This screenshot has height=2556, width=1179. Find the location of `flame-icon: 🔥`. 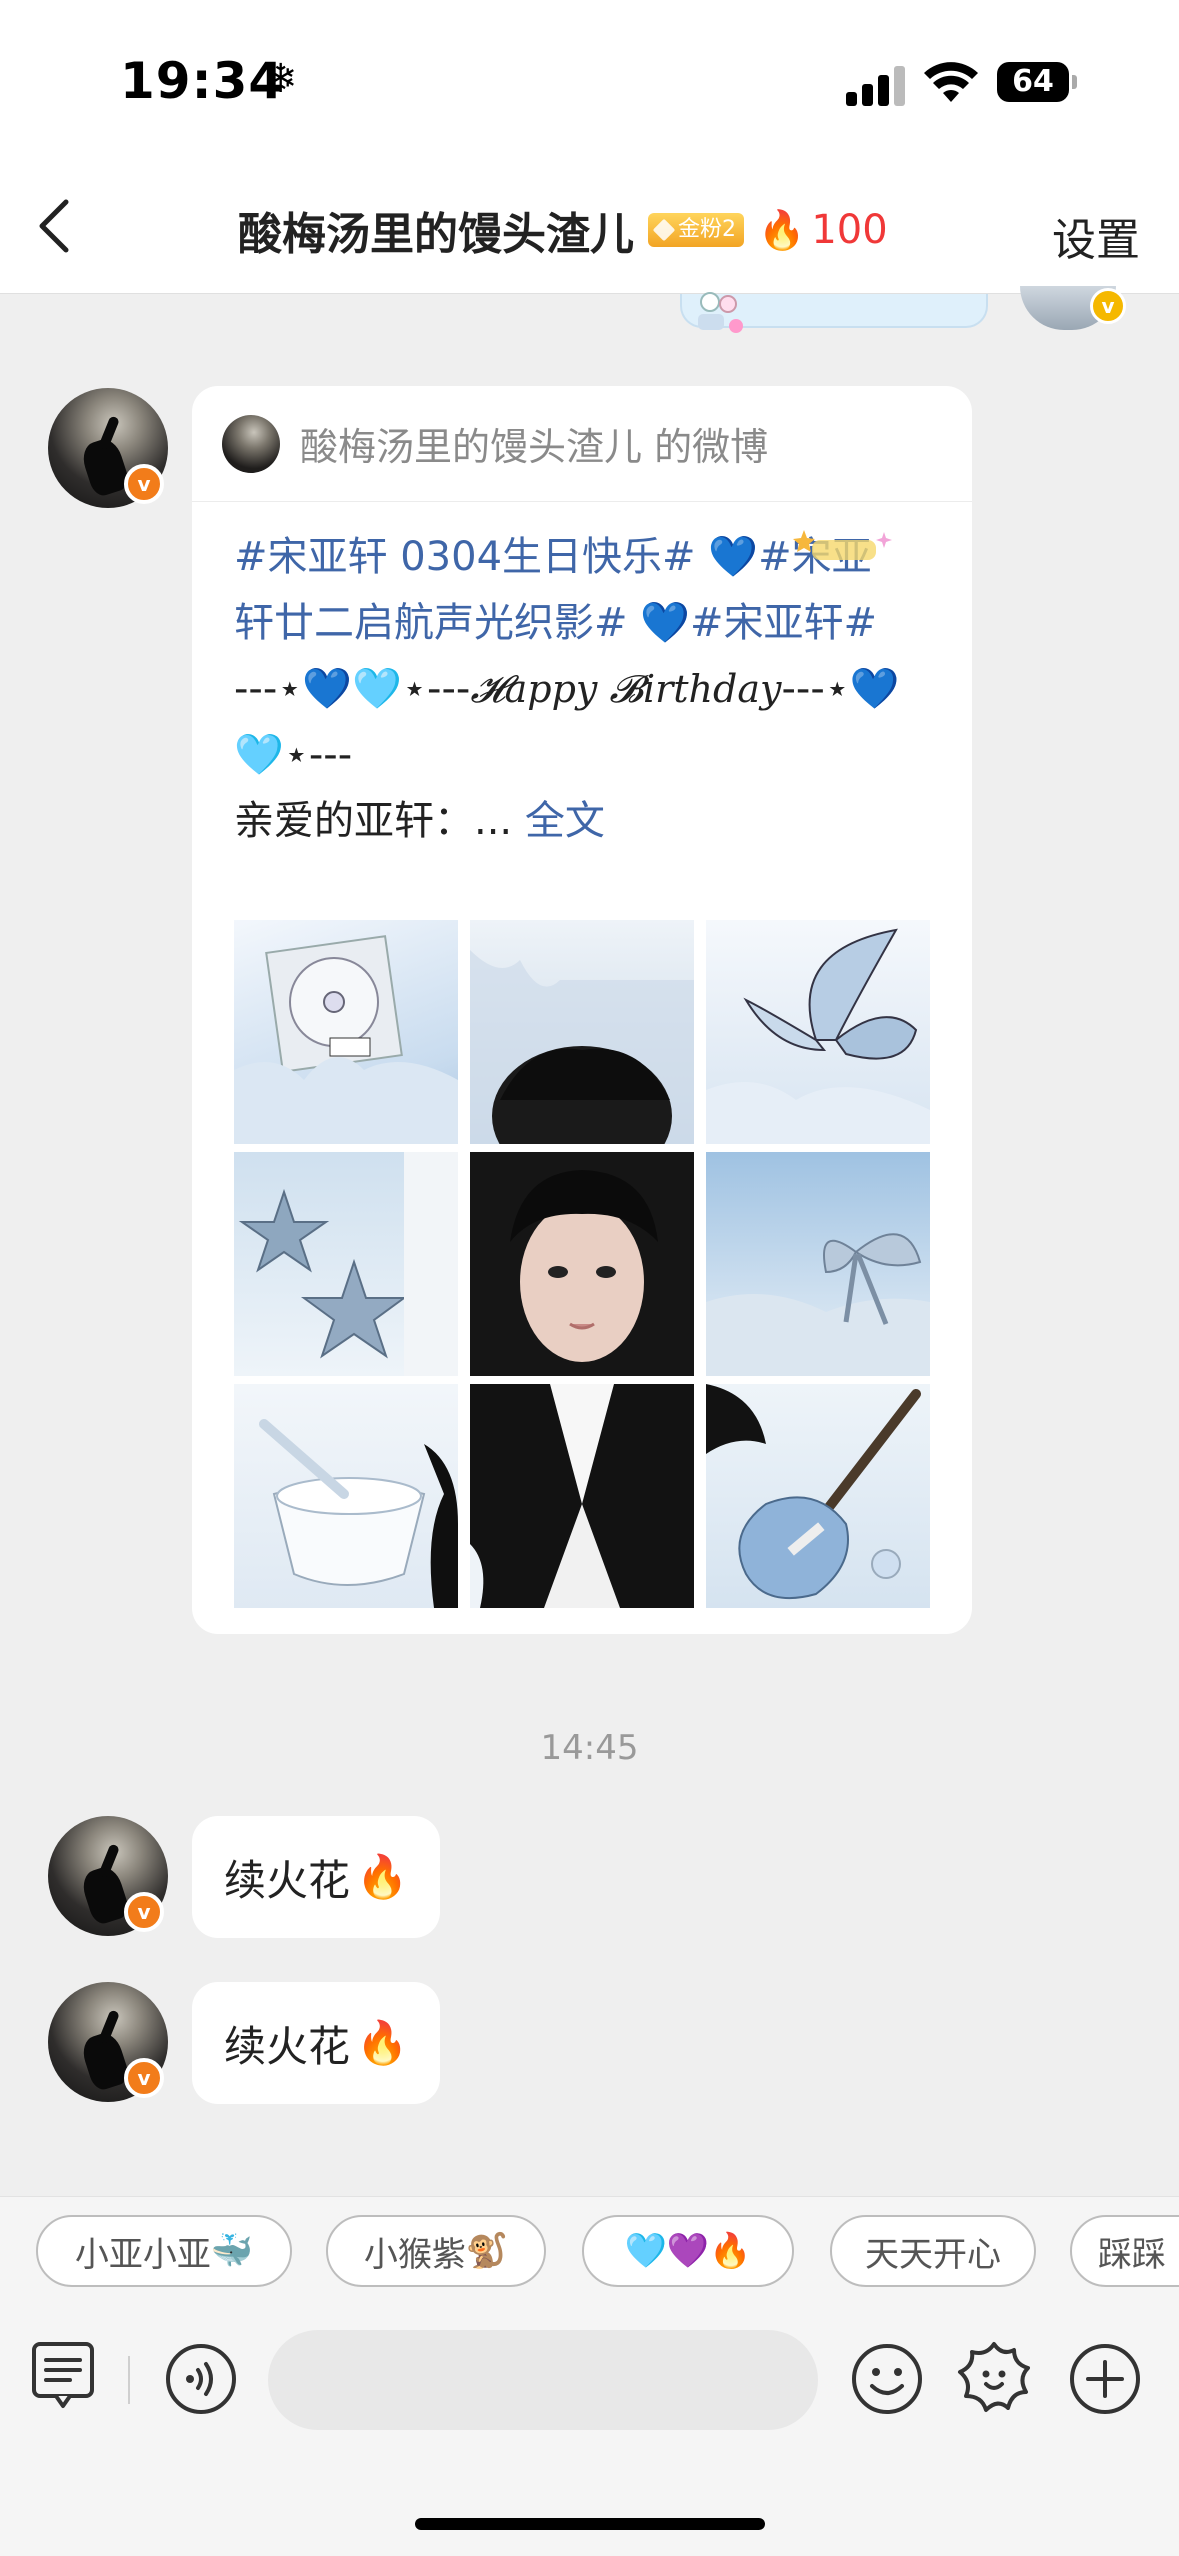

flame-icon: 🔥 is located at coordinates (782, 229).